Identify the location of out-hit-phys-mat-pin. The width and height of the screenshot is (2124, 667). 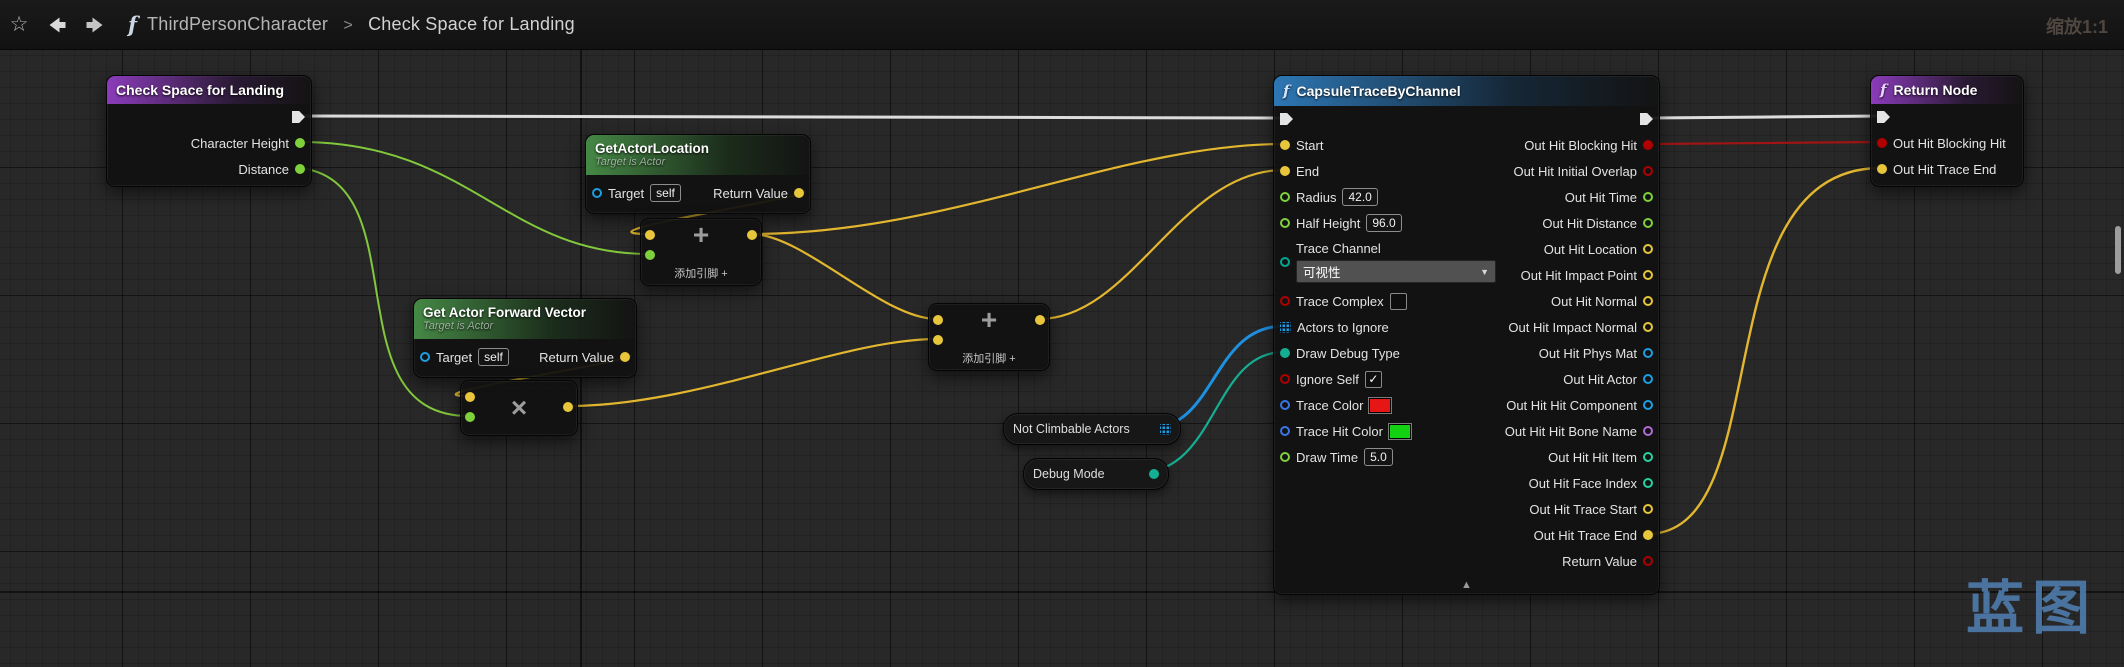
(1648, 353).